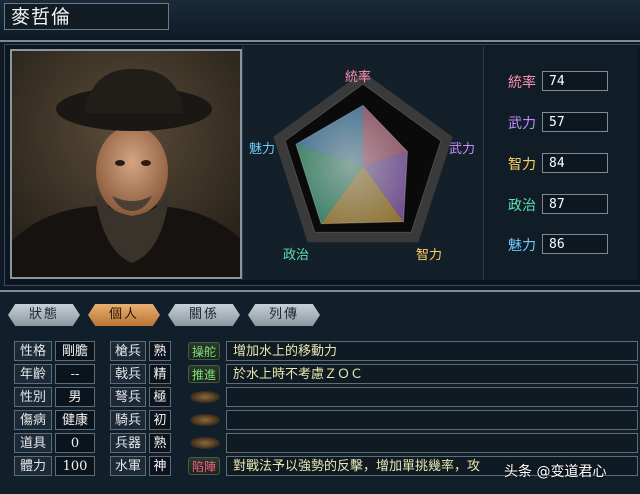 This screenshot has height=494, width=640. Describe the element at coordinates (522, 206) in the screenshot. I see `stat-label: 政治` at that location.